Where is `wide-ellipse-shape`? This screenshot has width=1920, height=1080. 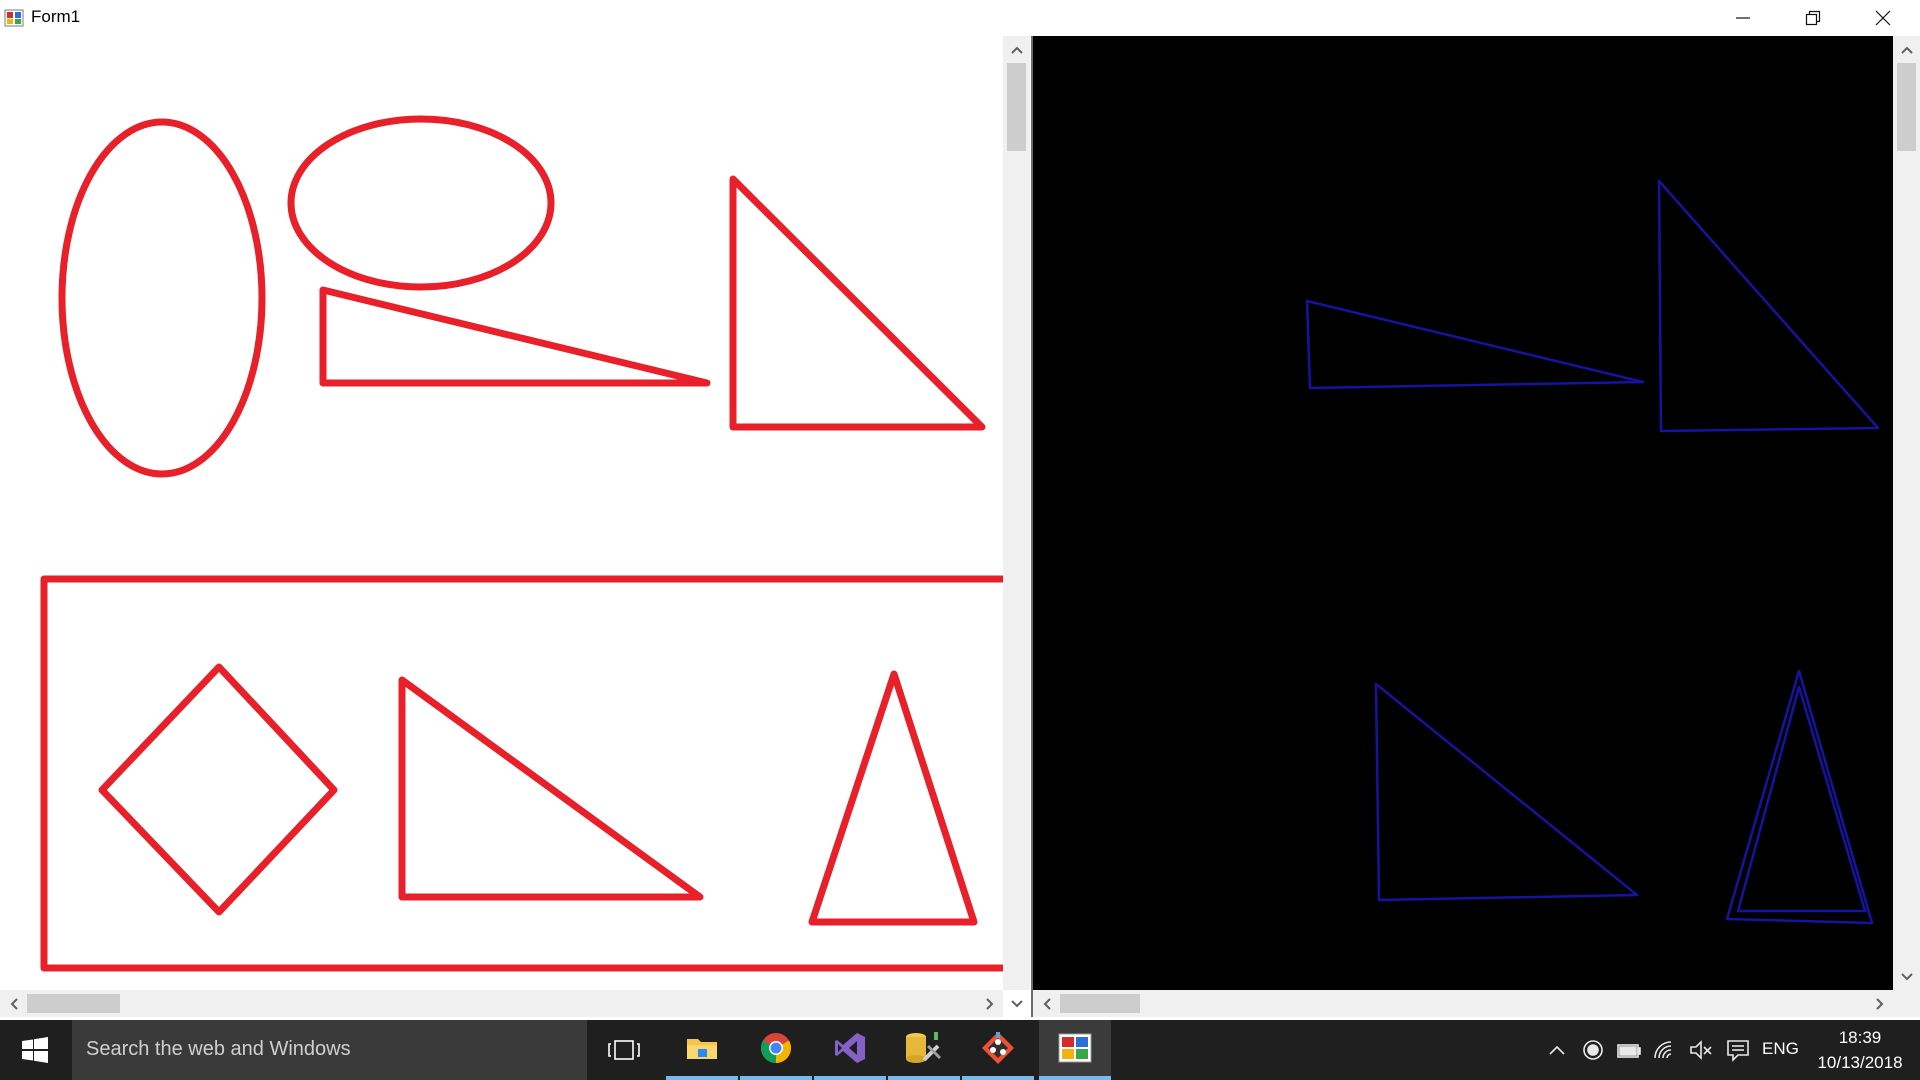 wide-ellipse-shape is located at coordinates (421, 203).